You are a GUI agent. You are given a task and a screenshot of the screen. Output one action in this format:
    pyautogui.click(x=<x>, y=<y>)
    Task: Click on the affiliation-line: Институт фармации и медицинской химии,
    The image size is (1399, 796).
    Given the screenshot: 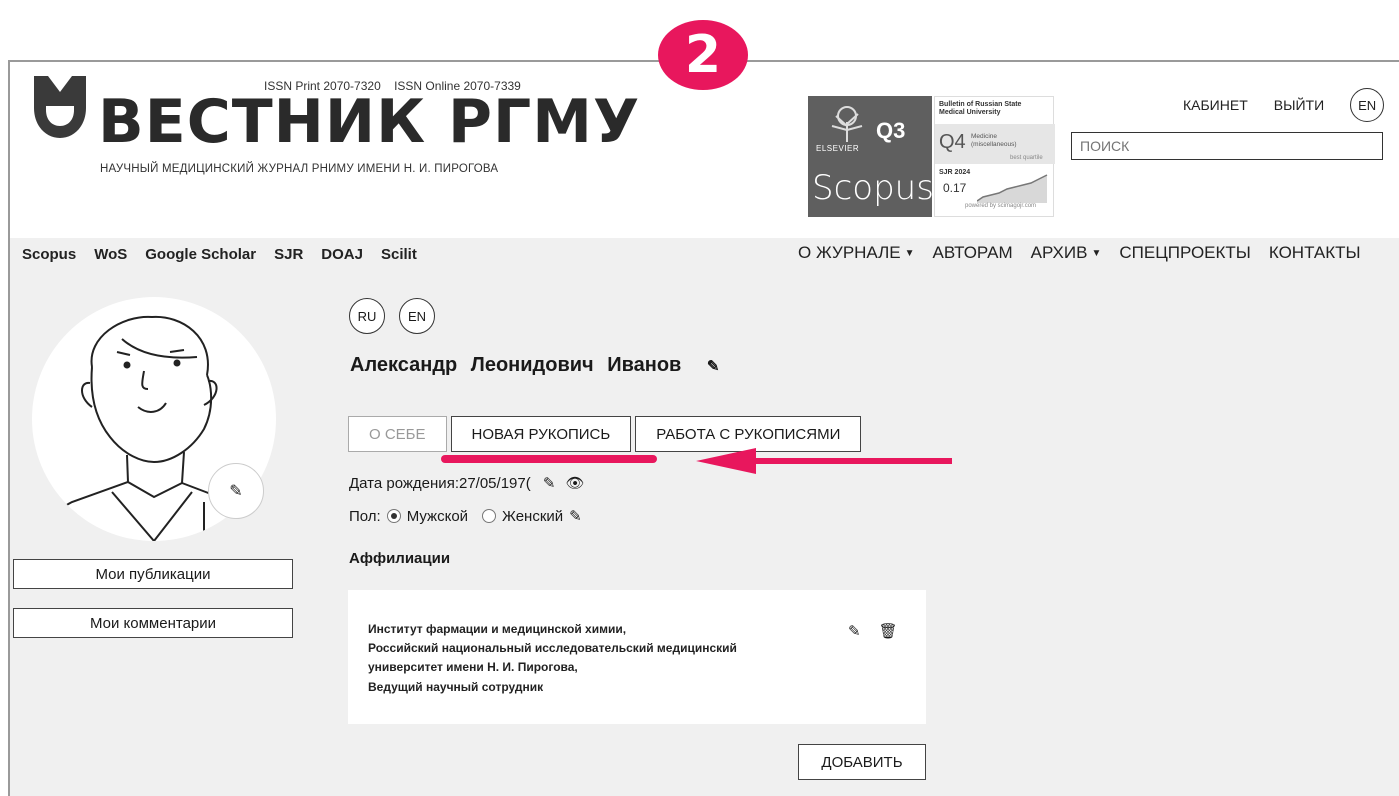 What is the action you would take?
    pyautogui.click(x=497, y=629)
    